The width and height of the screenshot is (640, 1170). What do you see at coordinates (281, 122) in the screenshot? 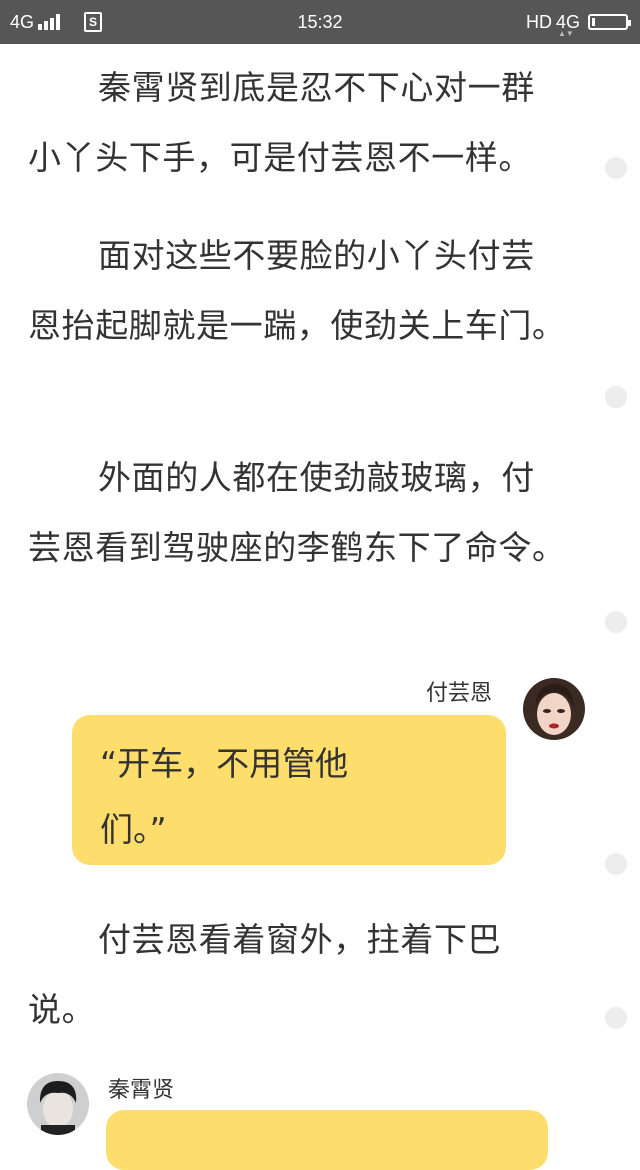
I see `story-paragraph: 秦霄贤到底是忍不下心对一群小丫头下手，可是付芸恩不一样。` at bounding box center [281, 122].